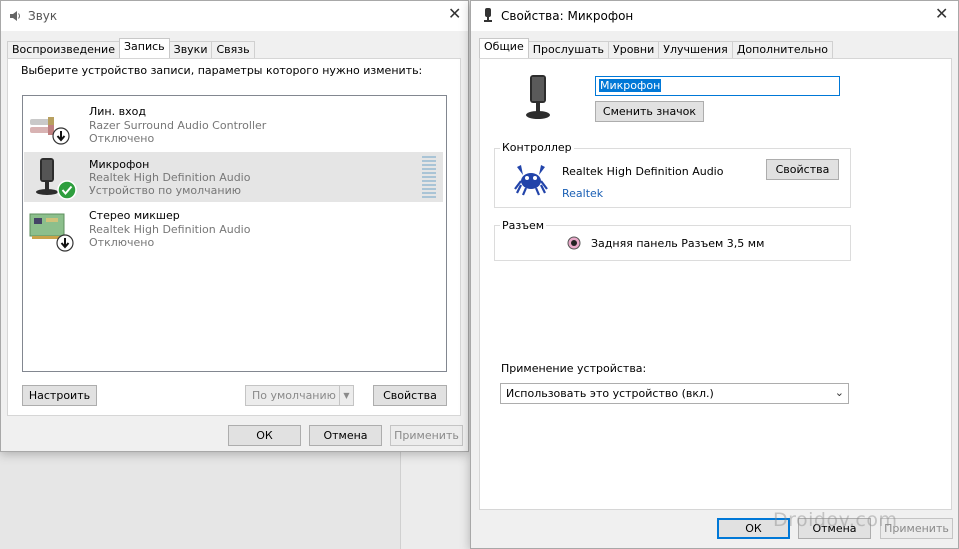  What do you see at coordinates (117, 111) in the screenshot?
I see `device-name: Лин. вход` at bounding box center [117, 111].